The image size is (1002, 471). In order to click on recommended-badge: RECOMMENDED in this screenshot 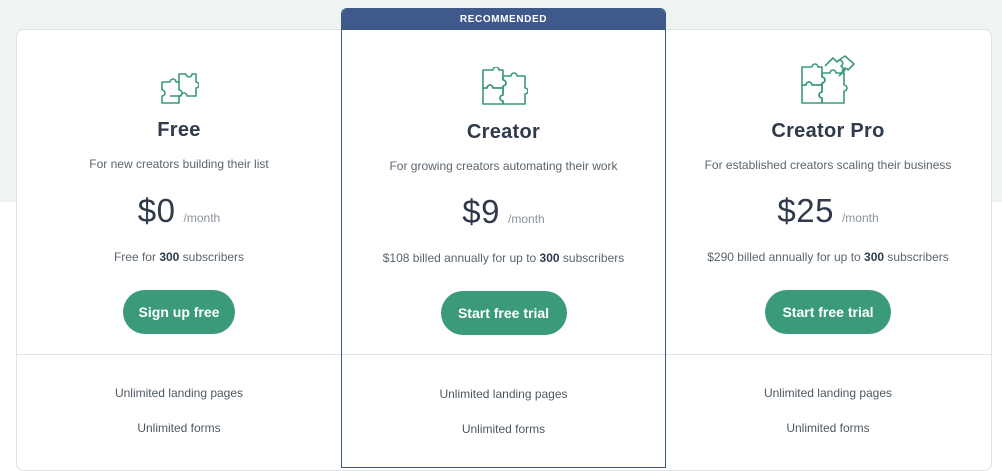, I will do `click(503, 19)`.